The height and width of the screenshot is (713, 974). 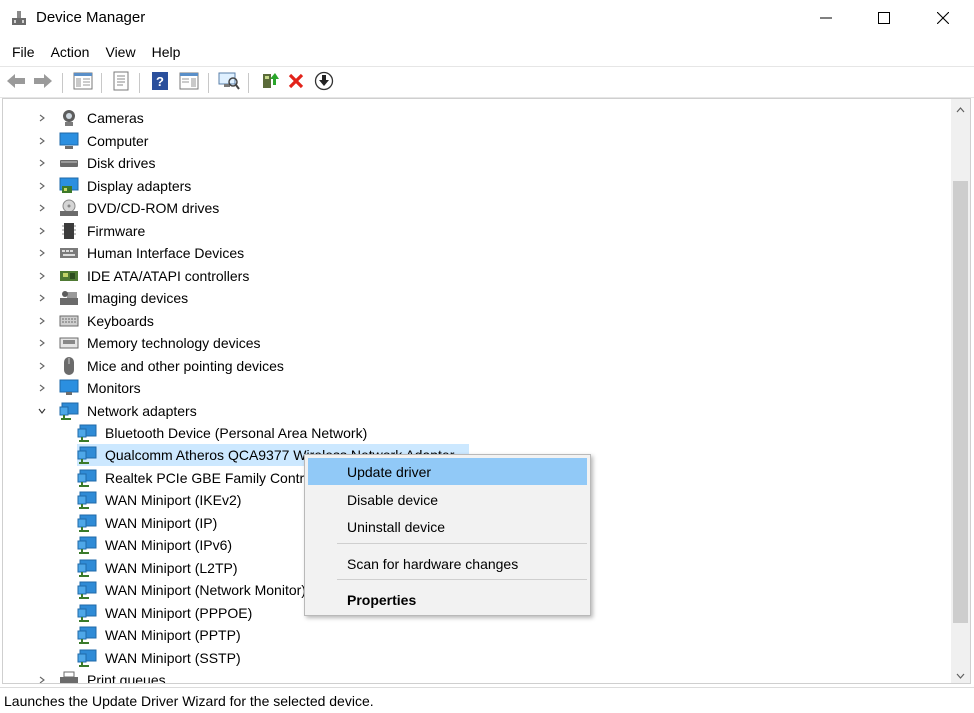 I want to click on tree-child-wan-ipv6: WAN Miniport (IPv6), so click(x=155, y=545).